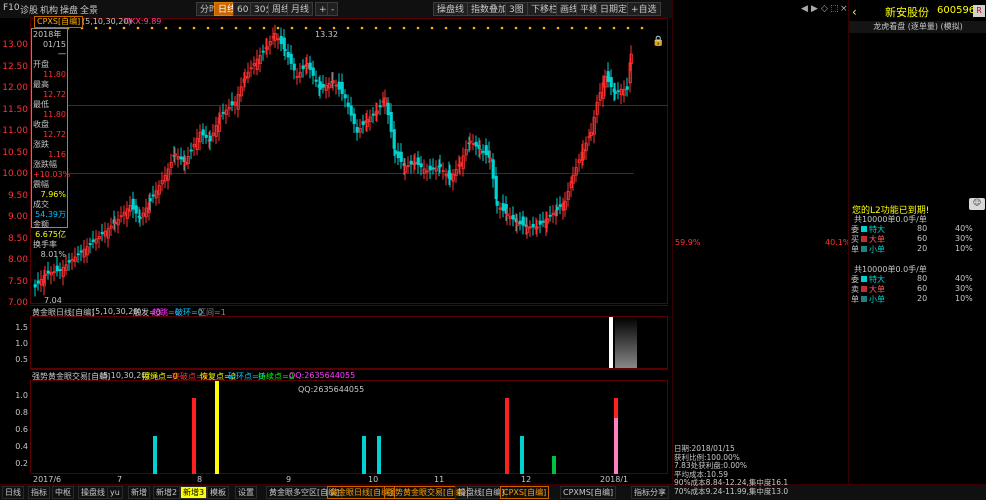 This screenshot has height=500, width=986. What do you see at coordinates (15, 67) in the screenshot?
I see `y-tick: 12.50` at bounding box center [15, 67].